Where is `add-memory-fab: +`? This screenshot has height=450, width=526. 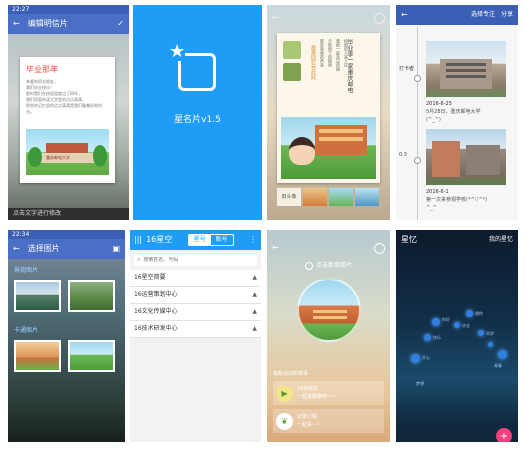 add-memory-fab: + is located at coordinates (504, 435).